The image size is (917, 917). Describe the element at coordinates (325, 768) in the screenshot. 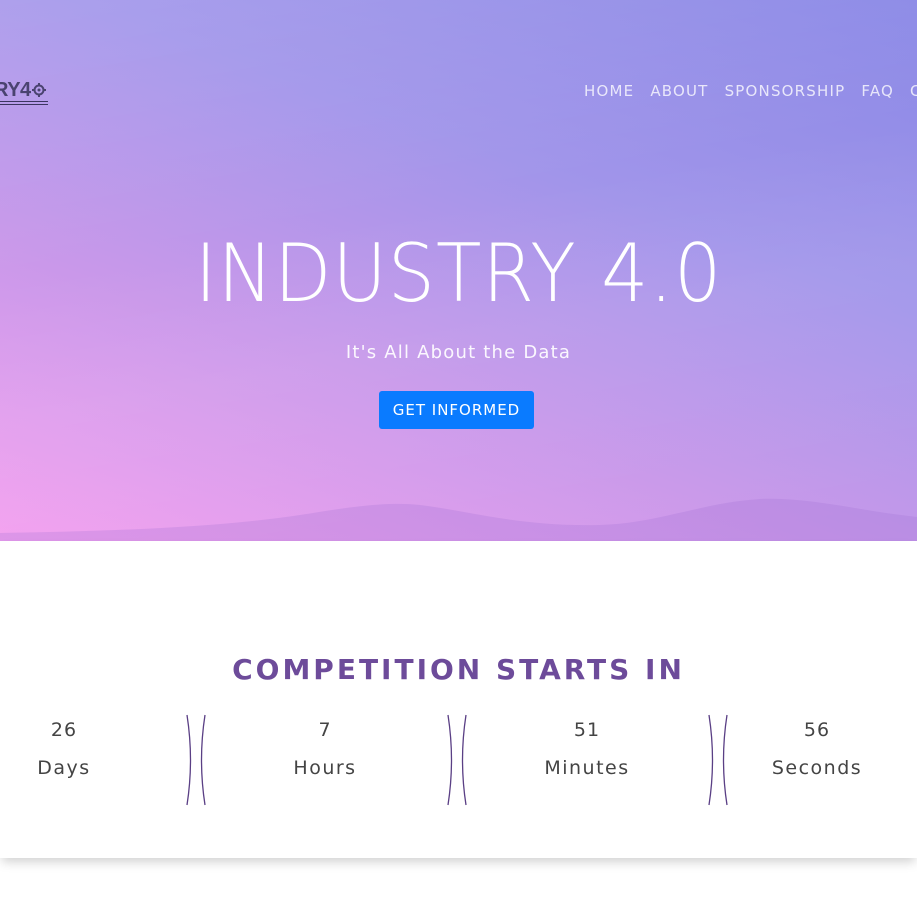

I see `countdown-hours-label: Hours` at that location.